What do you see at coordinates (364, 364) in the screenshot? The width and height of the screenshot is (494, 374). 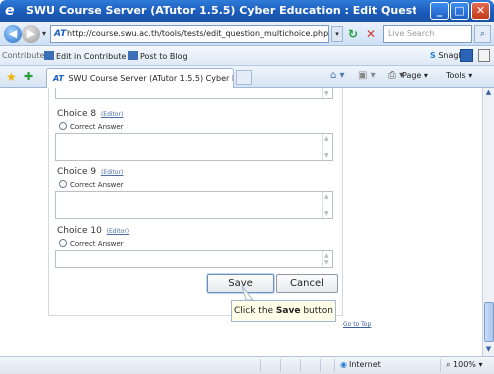 I see `zone-label: Internet` at bounding box center [364, 364].